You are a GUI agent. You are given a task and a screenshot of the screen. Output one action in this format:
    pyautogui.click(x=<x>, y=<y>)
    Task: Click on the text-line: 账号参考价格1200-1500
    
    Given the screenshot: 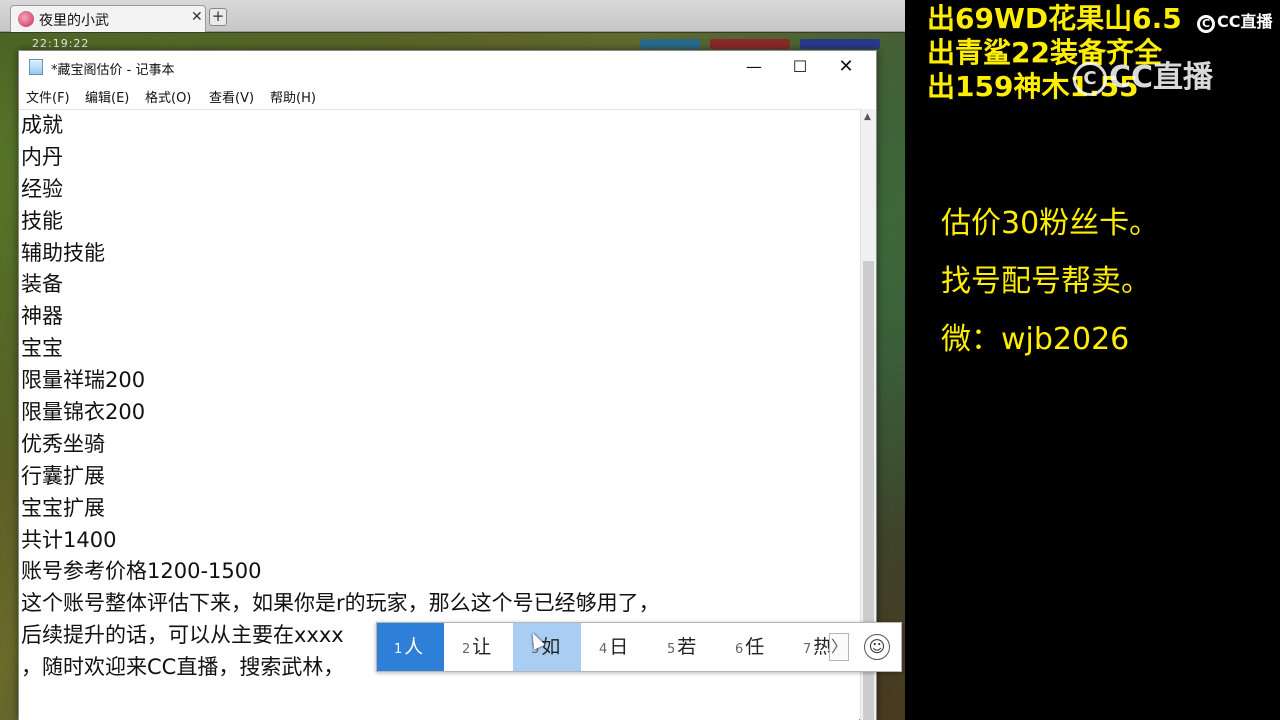 What is the action you would take?
    pyautogui.click(x=141, y=571)
    